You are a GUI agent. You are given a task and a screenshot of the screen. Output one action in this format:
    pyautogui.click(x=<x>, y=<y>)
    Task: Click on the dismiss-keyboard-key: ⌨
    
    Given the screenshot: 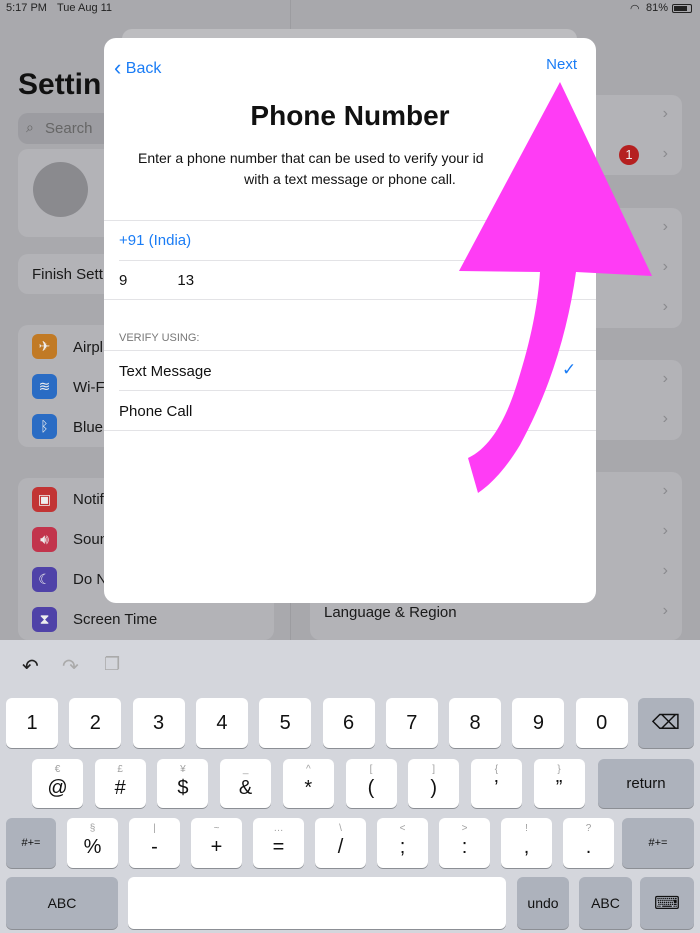 What is the action you would take?
    pyautogui.click(x=667, y=903)
    